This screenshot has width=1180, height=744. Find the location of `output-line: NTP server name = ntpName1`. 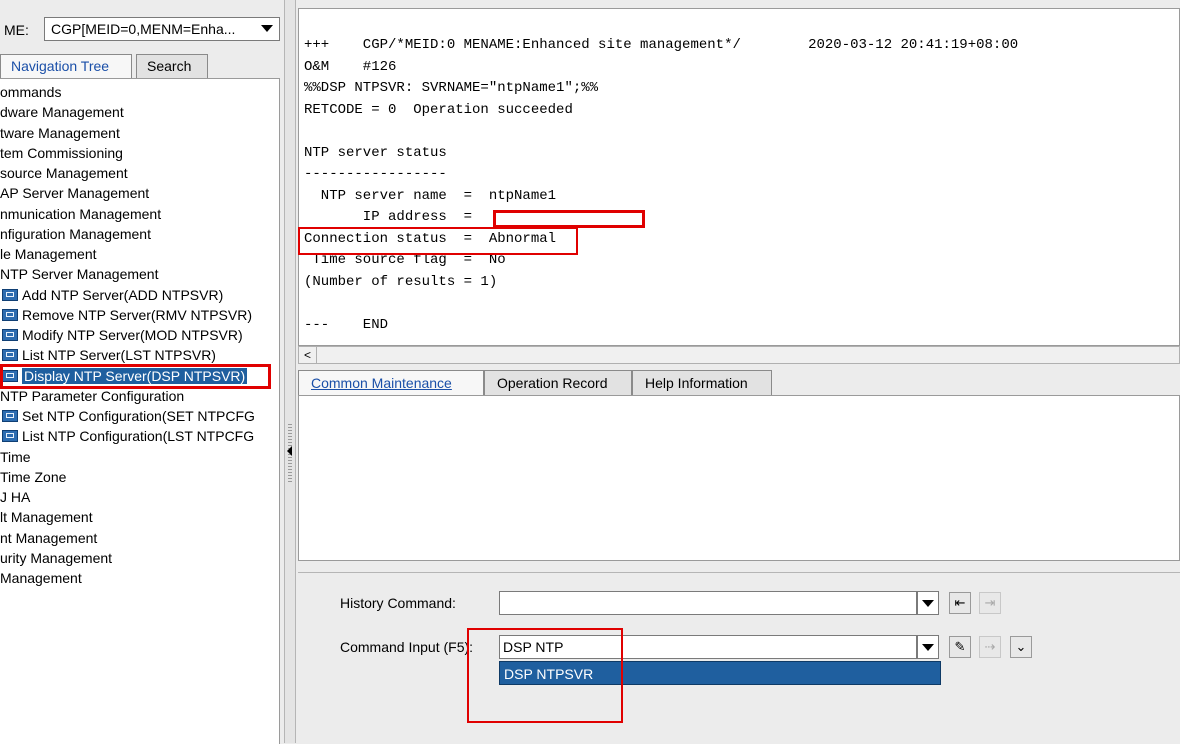

output-line: NTP server name = ntpName1 is located at coordinates (430, 195).